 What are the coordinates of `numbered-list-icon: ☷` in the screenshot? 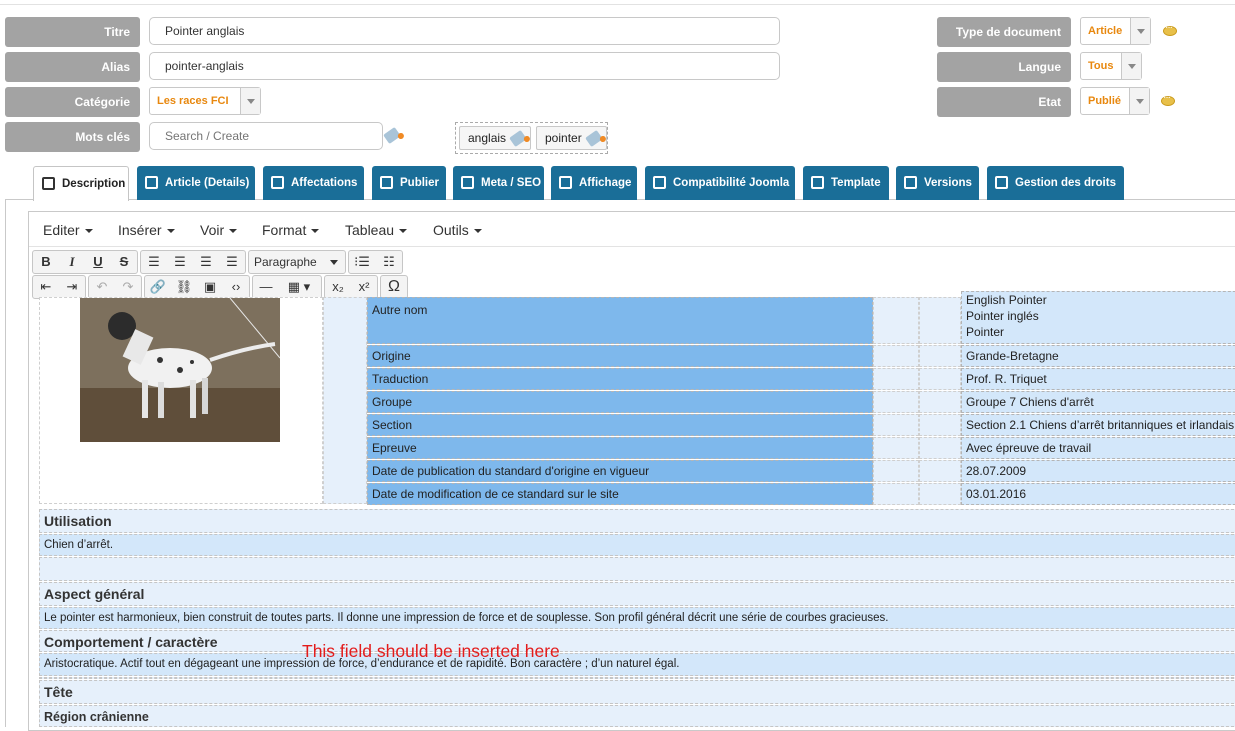 It's located at (389, 262).